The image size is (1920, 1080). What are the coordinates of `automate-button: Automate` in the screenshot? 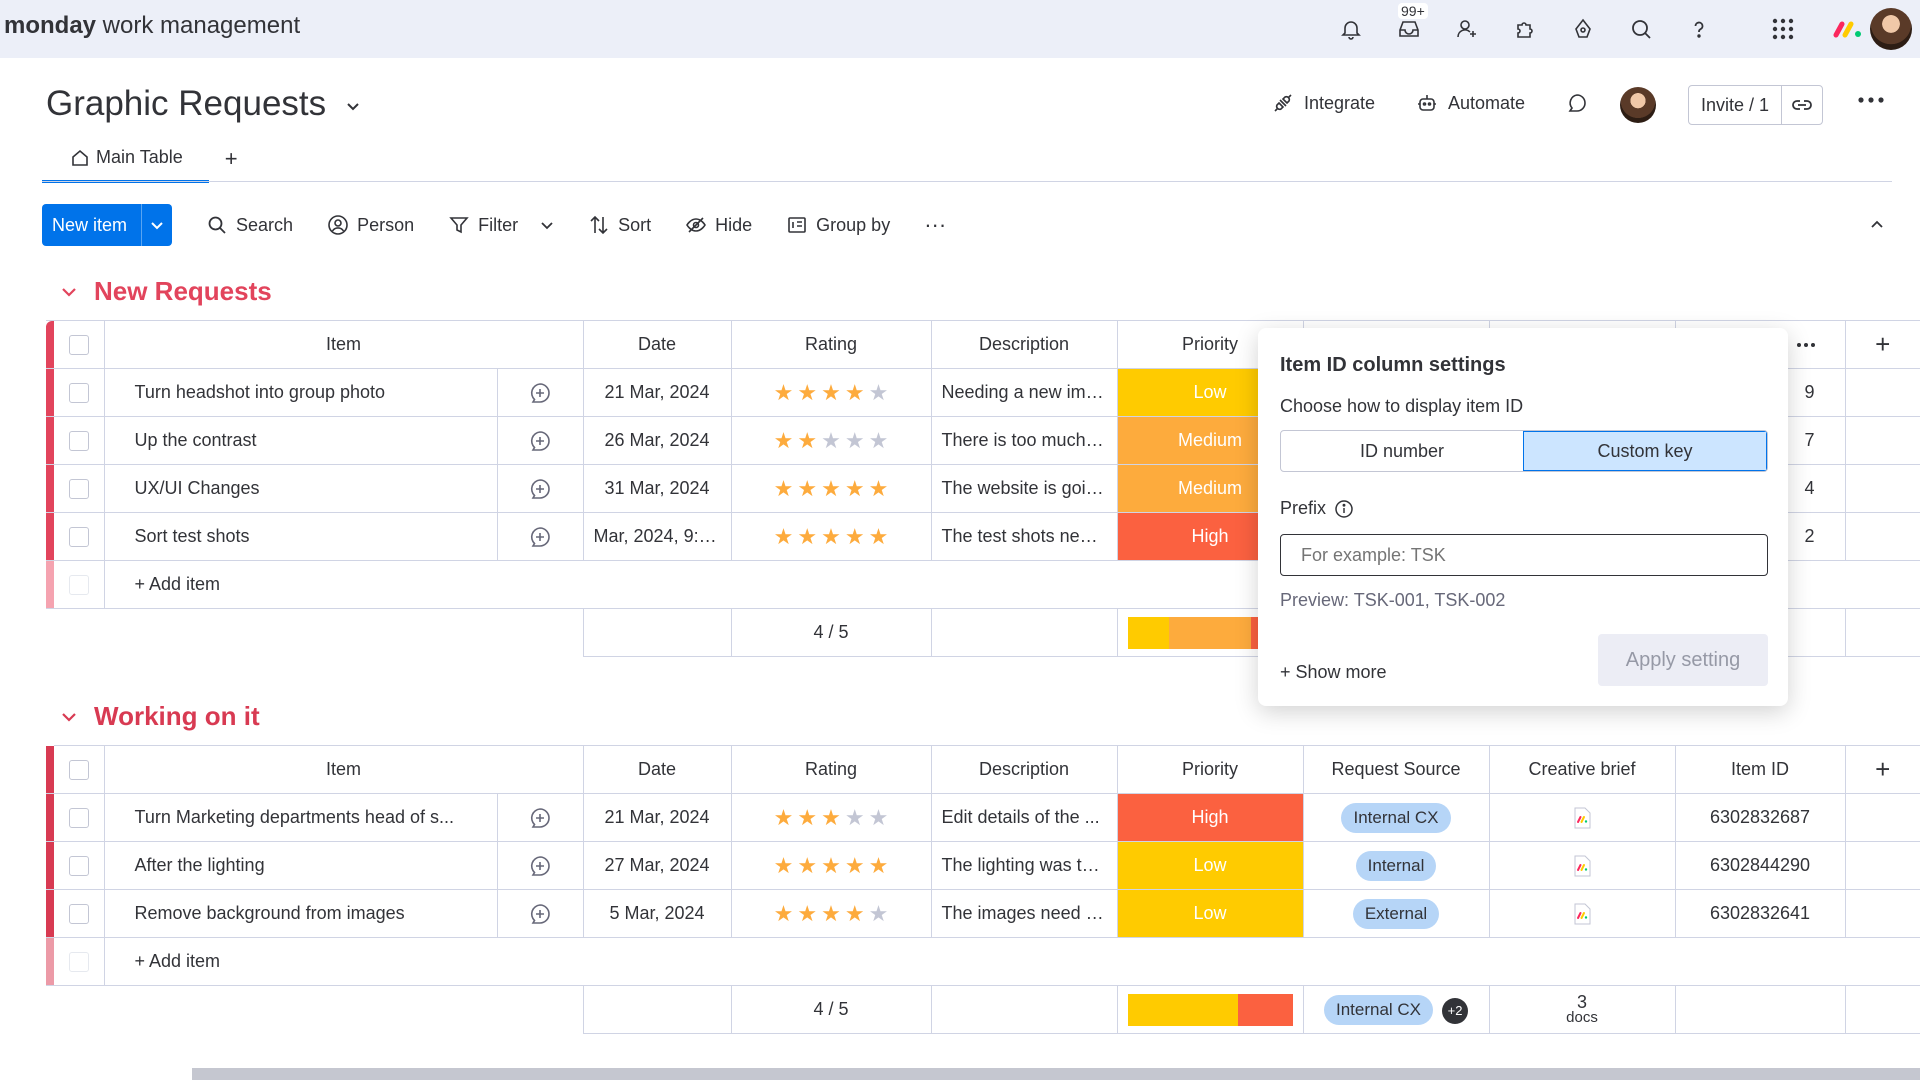 It's located at (1470, 103).